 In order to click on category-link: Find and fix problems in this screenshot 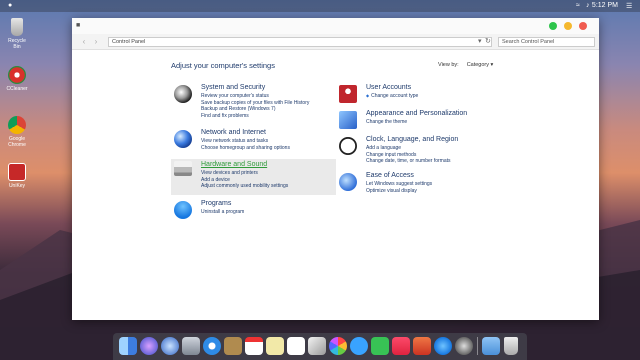, I will do `click(255, 116)`.